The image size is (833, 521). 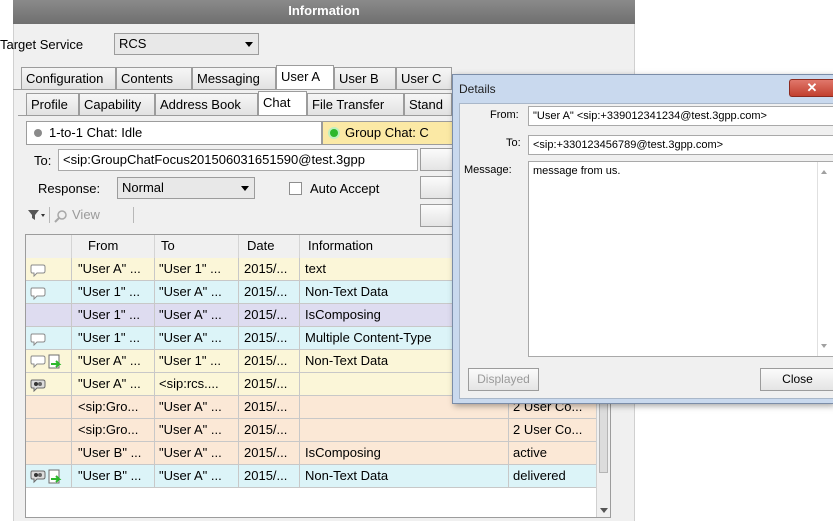 I want to click on group-chat-status-text: Group Chat: C, so click(x=387, y=132).